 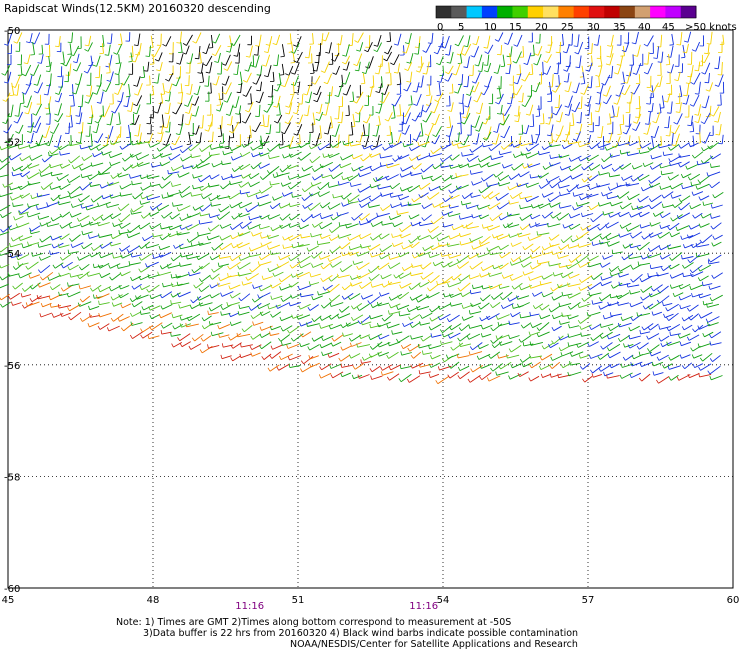 I want to click on legend-label: 40, so click(x=644, y=27).